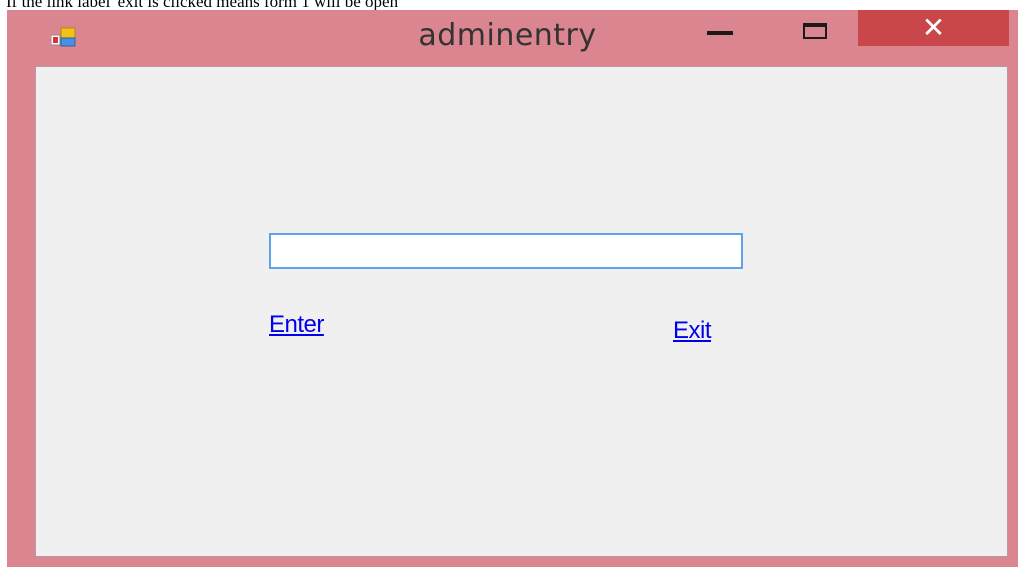 This screenshot has height=567, width=1018. What do you see at coordinates (506, 251) in the screenshot?
I see `admin-text-input` at bounding box center [506, 251].